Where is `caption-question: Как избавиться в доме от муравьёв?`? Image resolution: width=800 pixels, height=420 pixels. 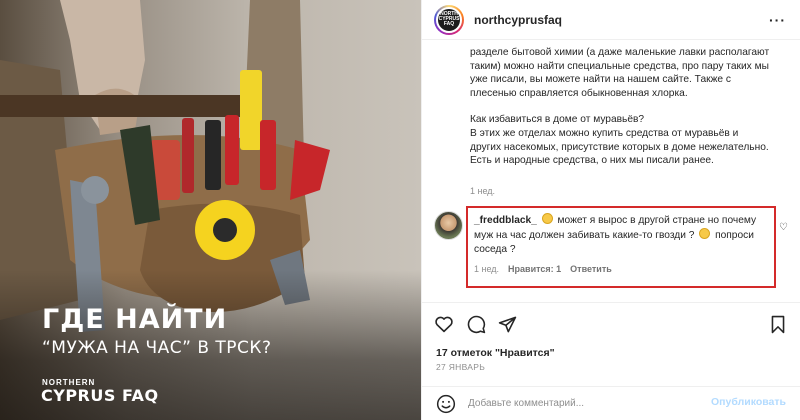
caption-question: Как избавиться в доме от муравьёв? is located at coordinates (557, 120).